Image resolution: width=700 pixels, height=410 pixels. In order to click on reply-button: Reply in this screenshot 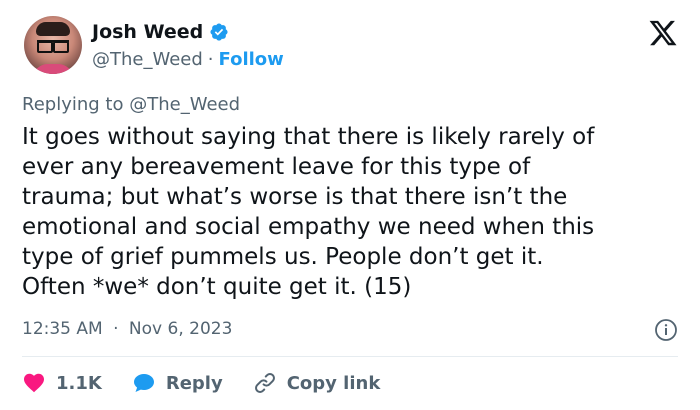, I will do `click(177, 383)`.